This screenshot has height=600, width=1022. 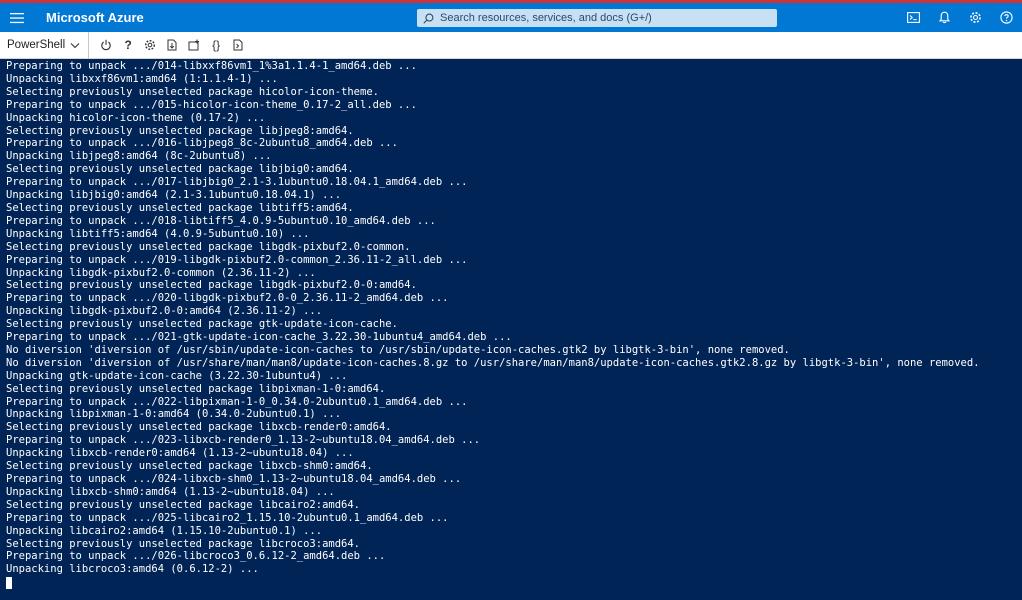 I want to click on hamburger-icon, so click(x=17, y=17).